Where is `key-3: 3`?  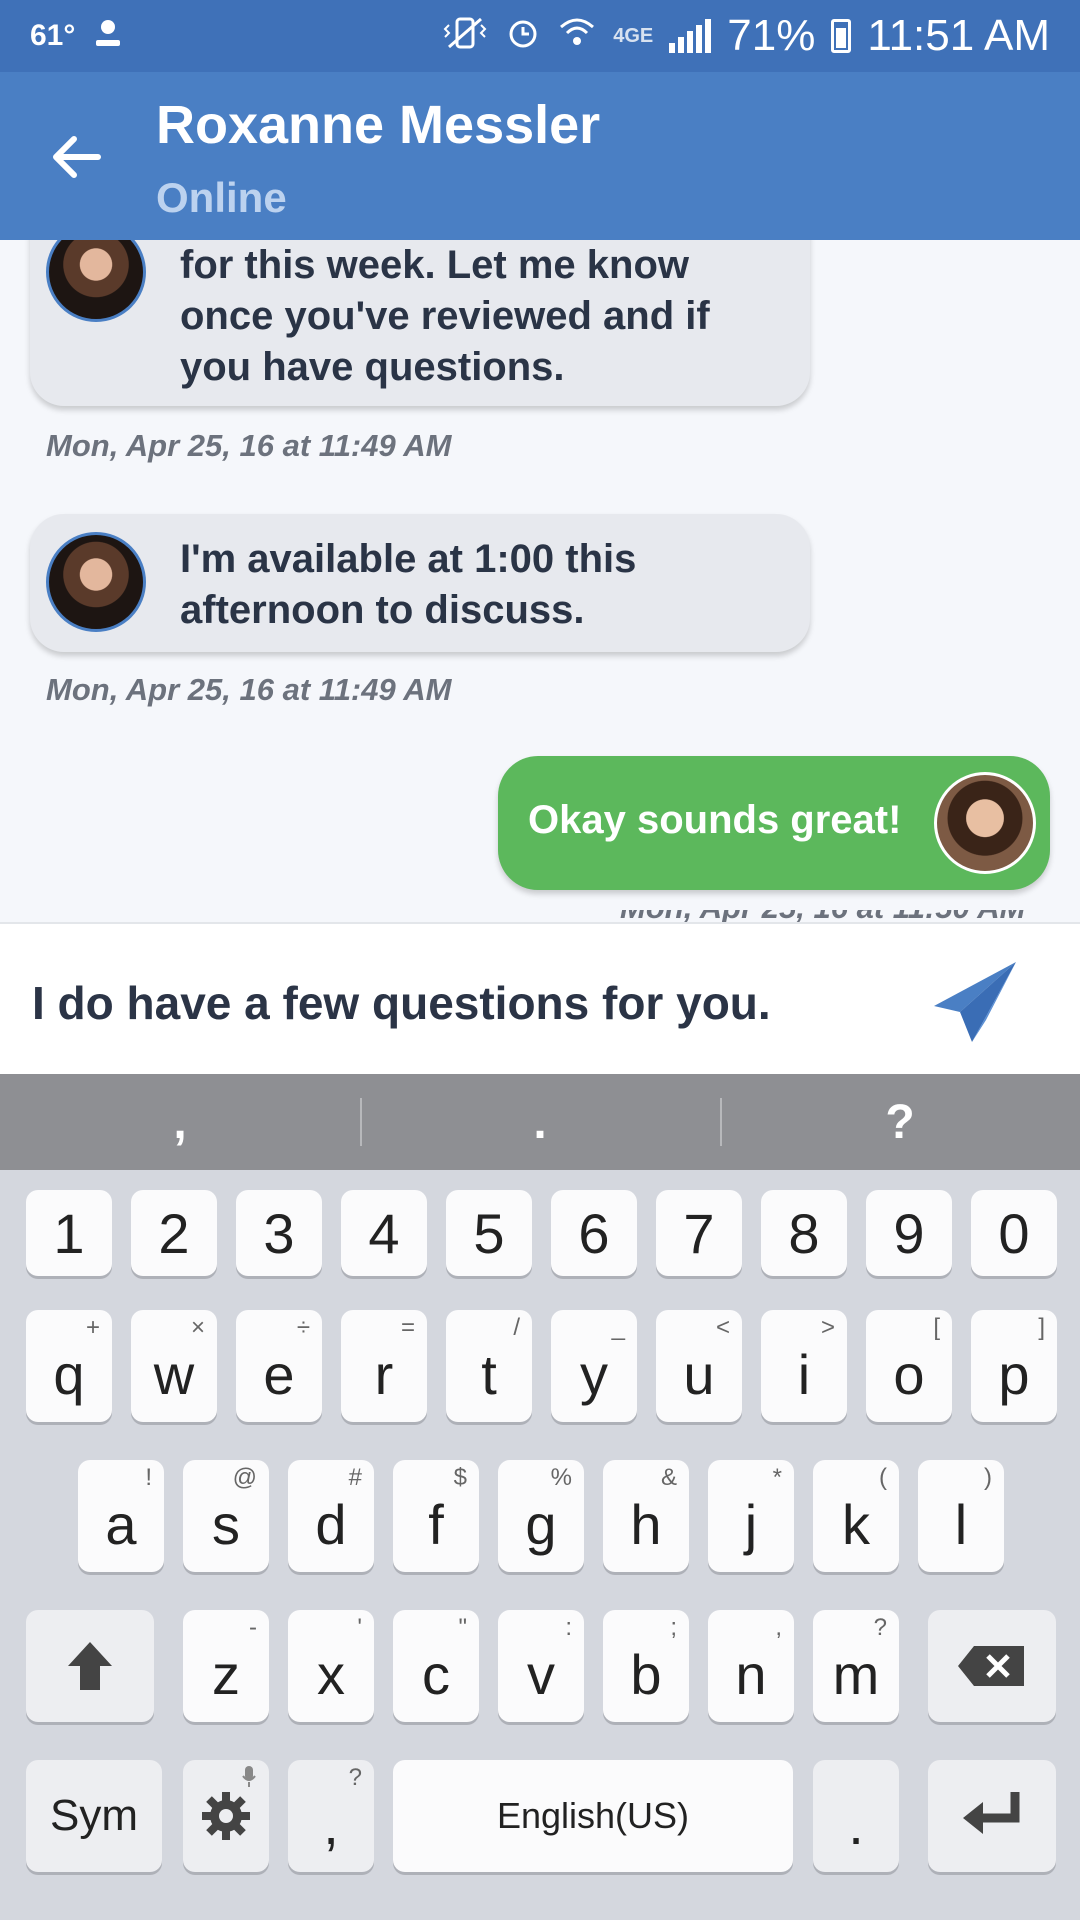 key-3: 3 is located at coordinates (279, 1233).